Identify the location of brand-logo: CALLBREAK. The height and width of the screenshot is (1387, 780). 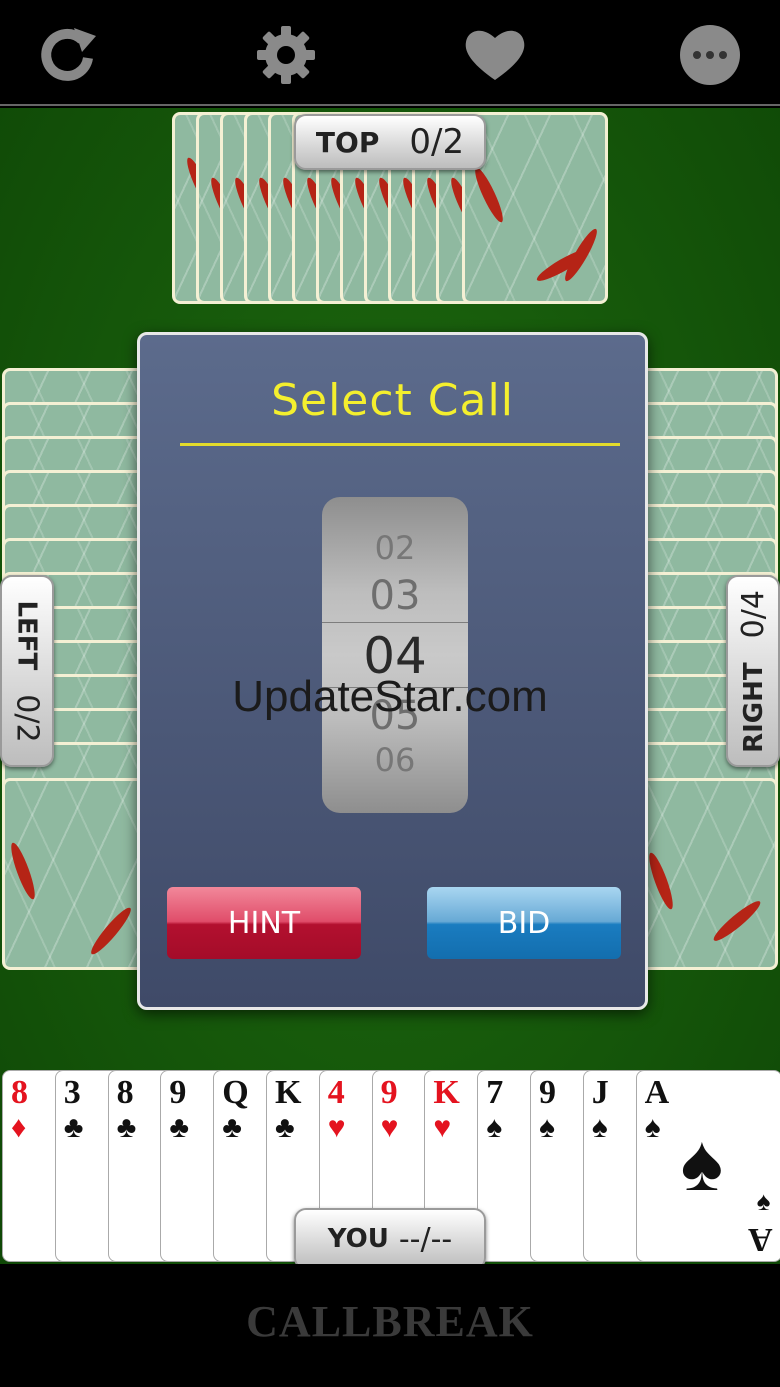
(390, 1321).